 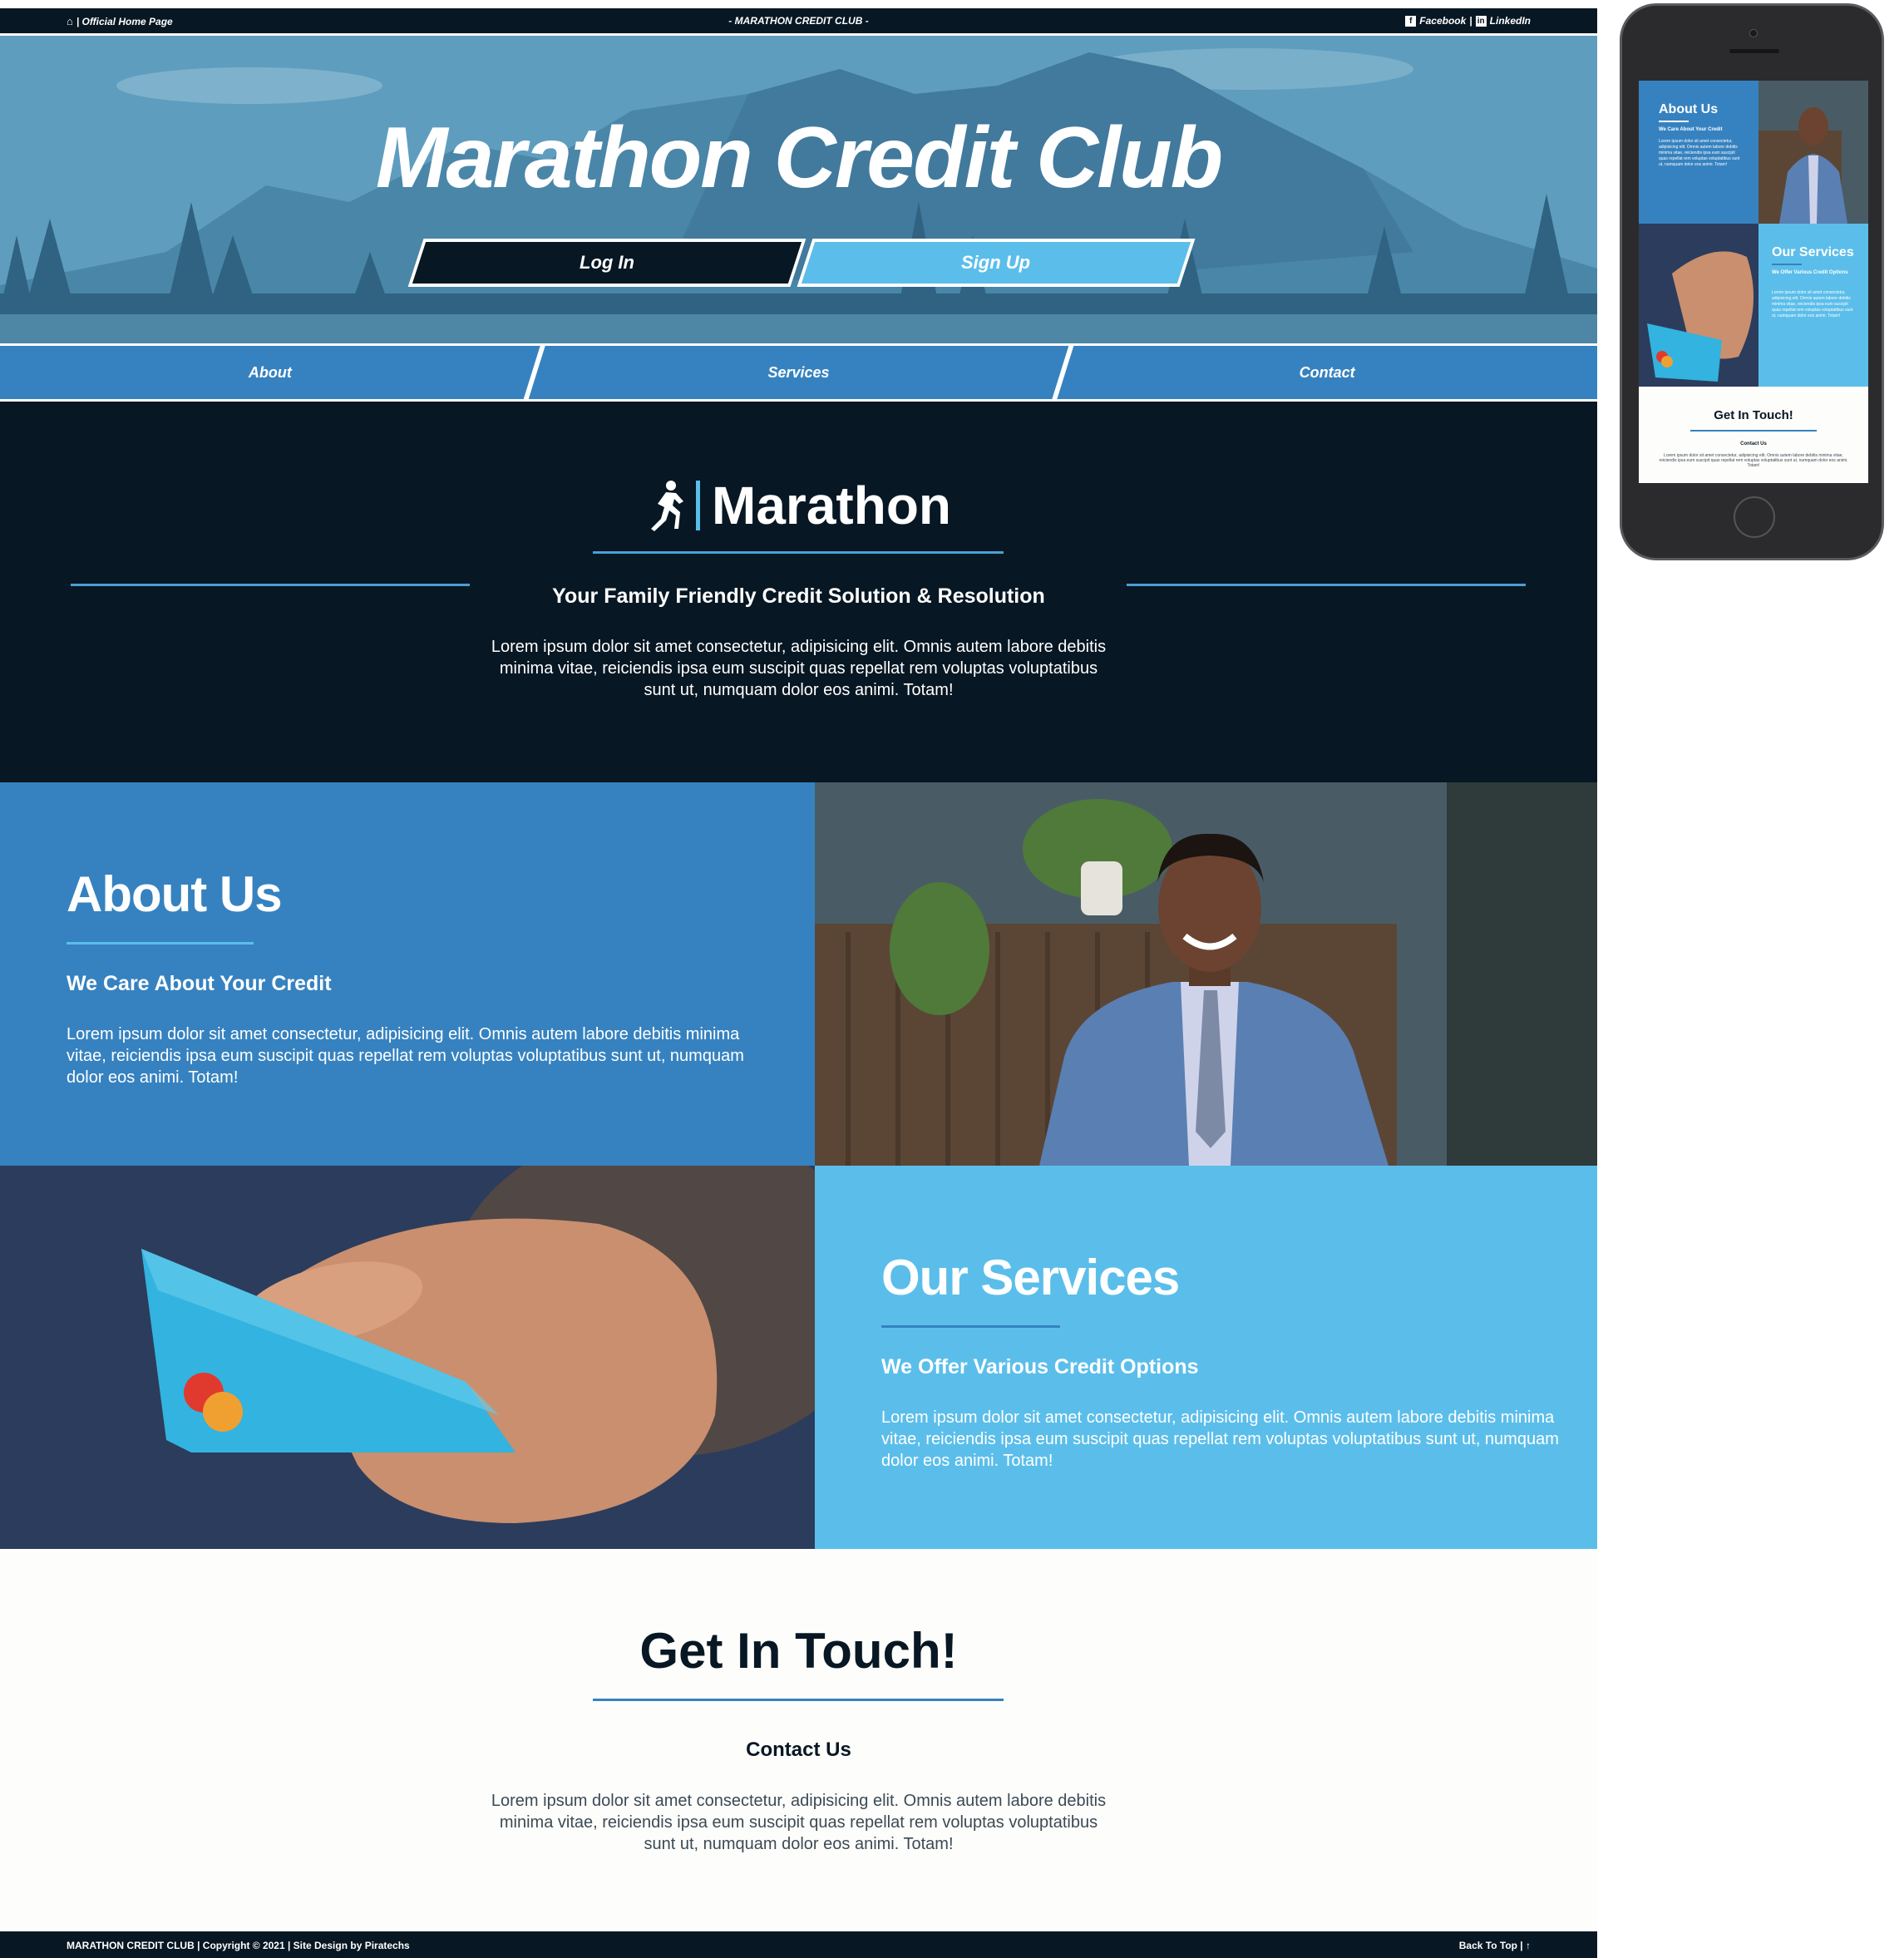 I want to click on businessman-photo, so click(x=1206, y=974).